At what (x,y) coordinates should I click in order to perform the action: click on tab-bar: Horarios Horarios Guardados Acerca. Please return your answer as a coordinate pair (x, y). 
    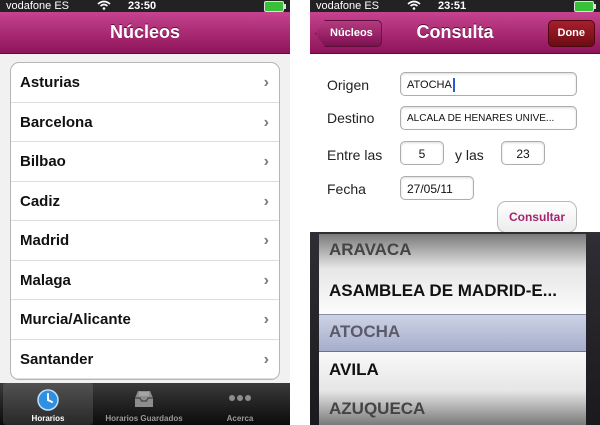
    Looking at the image, I should click on (145, 404).